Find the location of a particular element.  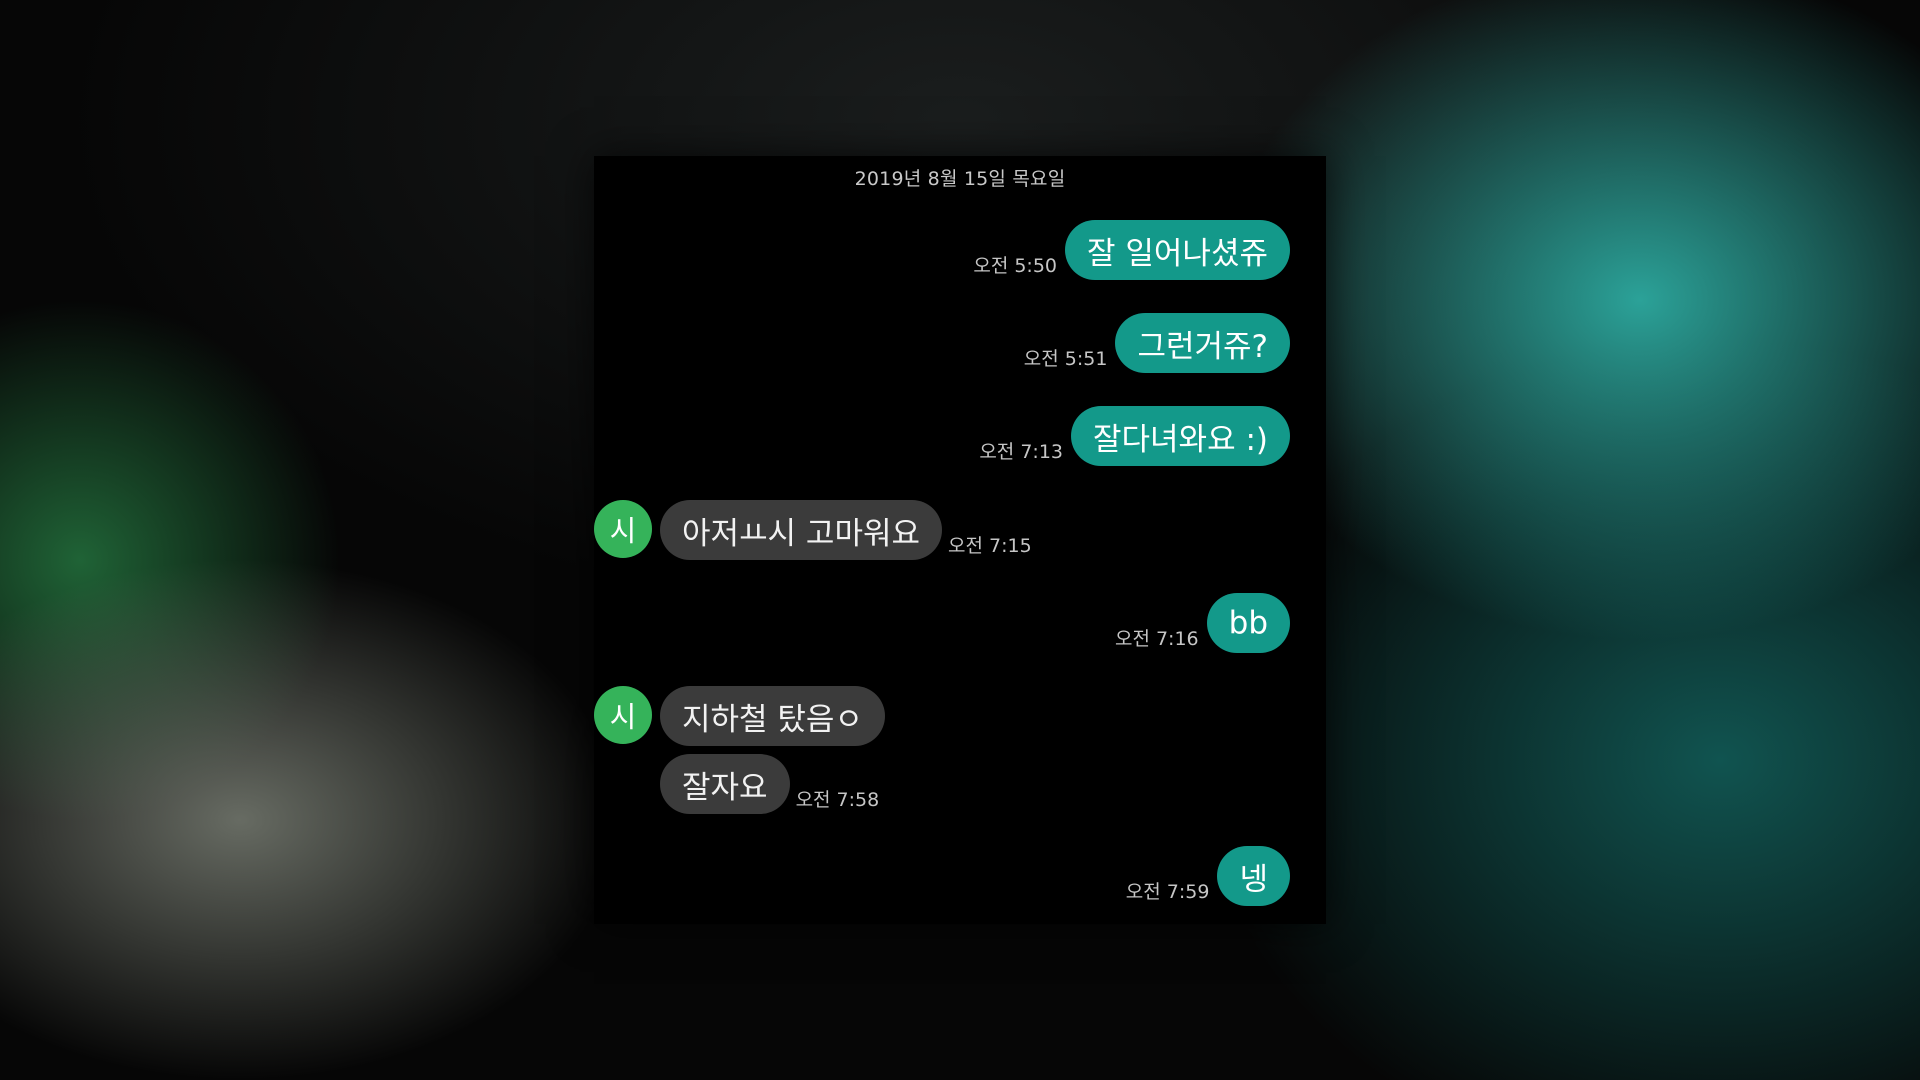

message-row-received: 시 지하철 탔음ㅇ 잘자요 오전 7:58 is located at coordinates (739, 750).